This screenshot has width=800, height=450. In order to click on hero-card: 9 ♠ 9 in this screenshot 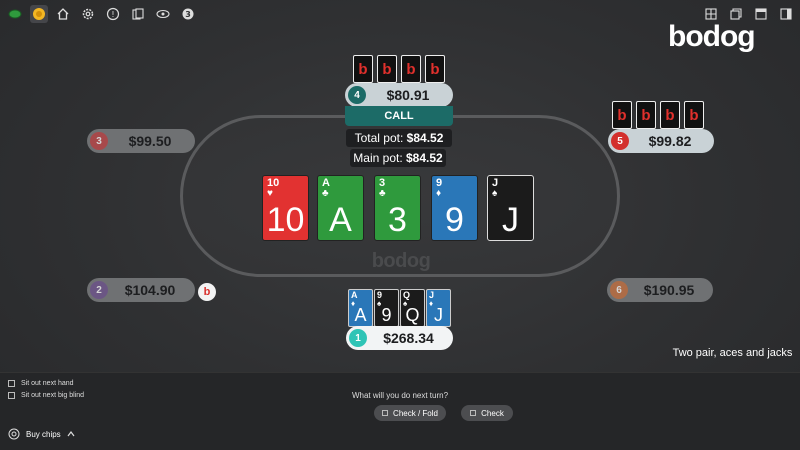, I will do `click(386, 308)`.